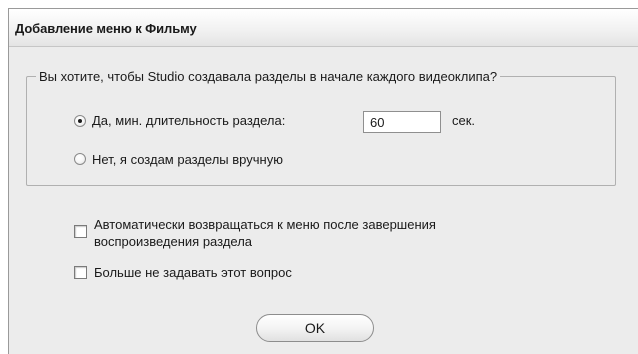  Describe the element at coordinates (80, 159) in the screenshot. I see `radio-manual-chapters` at that location.